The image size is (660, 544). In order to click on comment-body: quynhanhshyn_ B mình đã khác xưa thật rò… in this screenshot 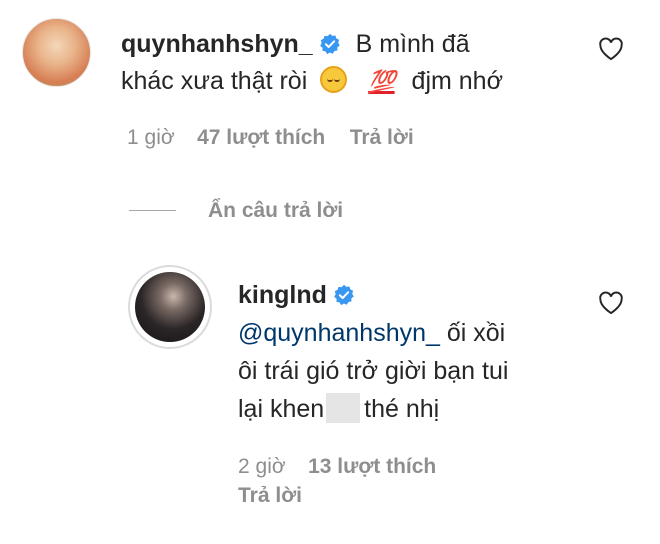, I will do `click(356, 63)`.